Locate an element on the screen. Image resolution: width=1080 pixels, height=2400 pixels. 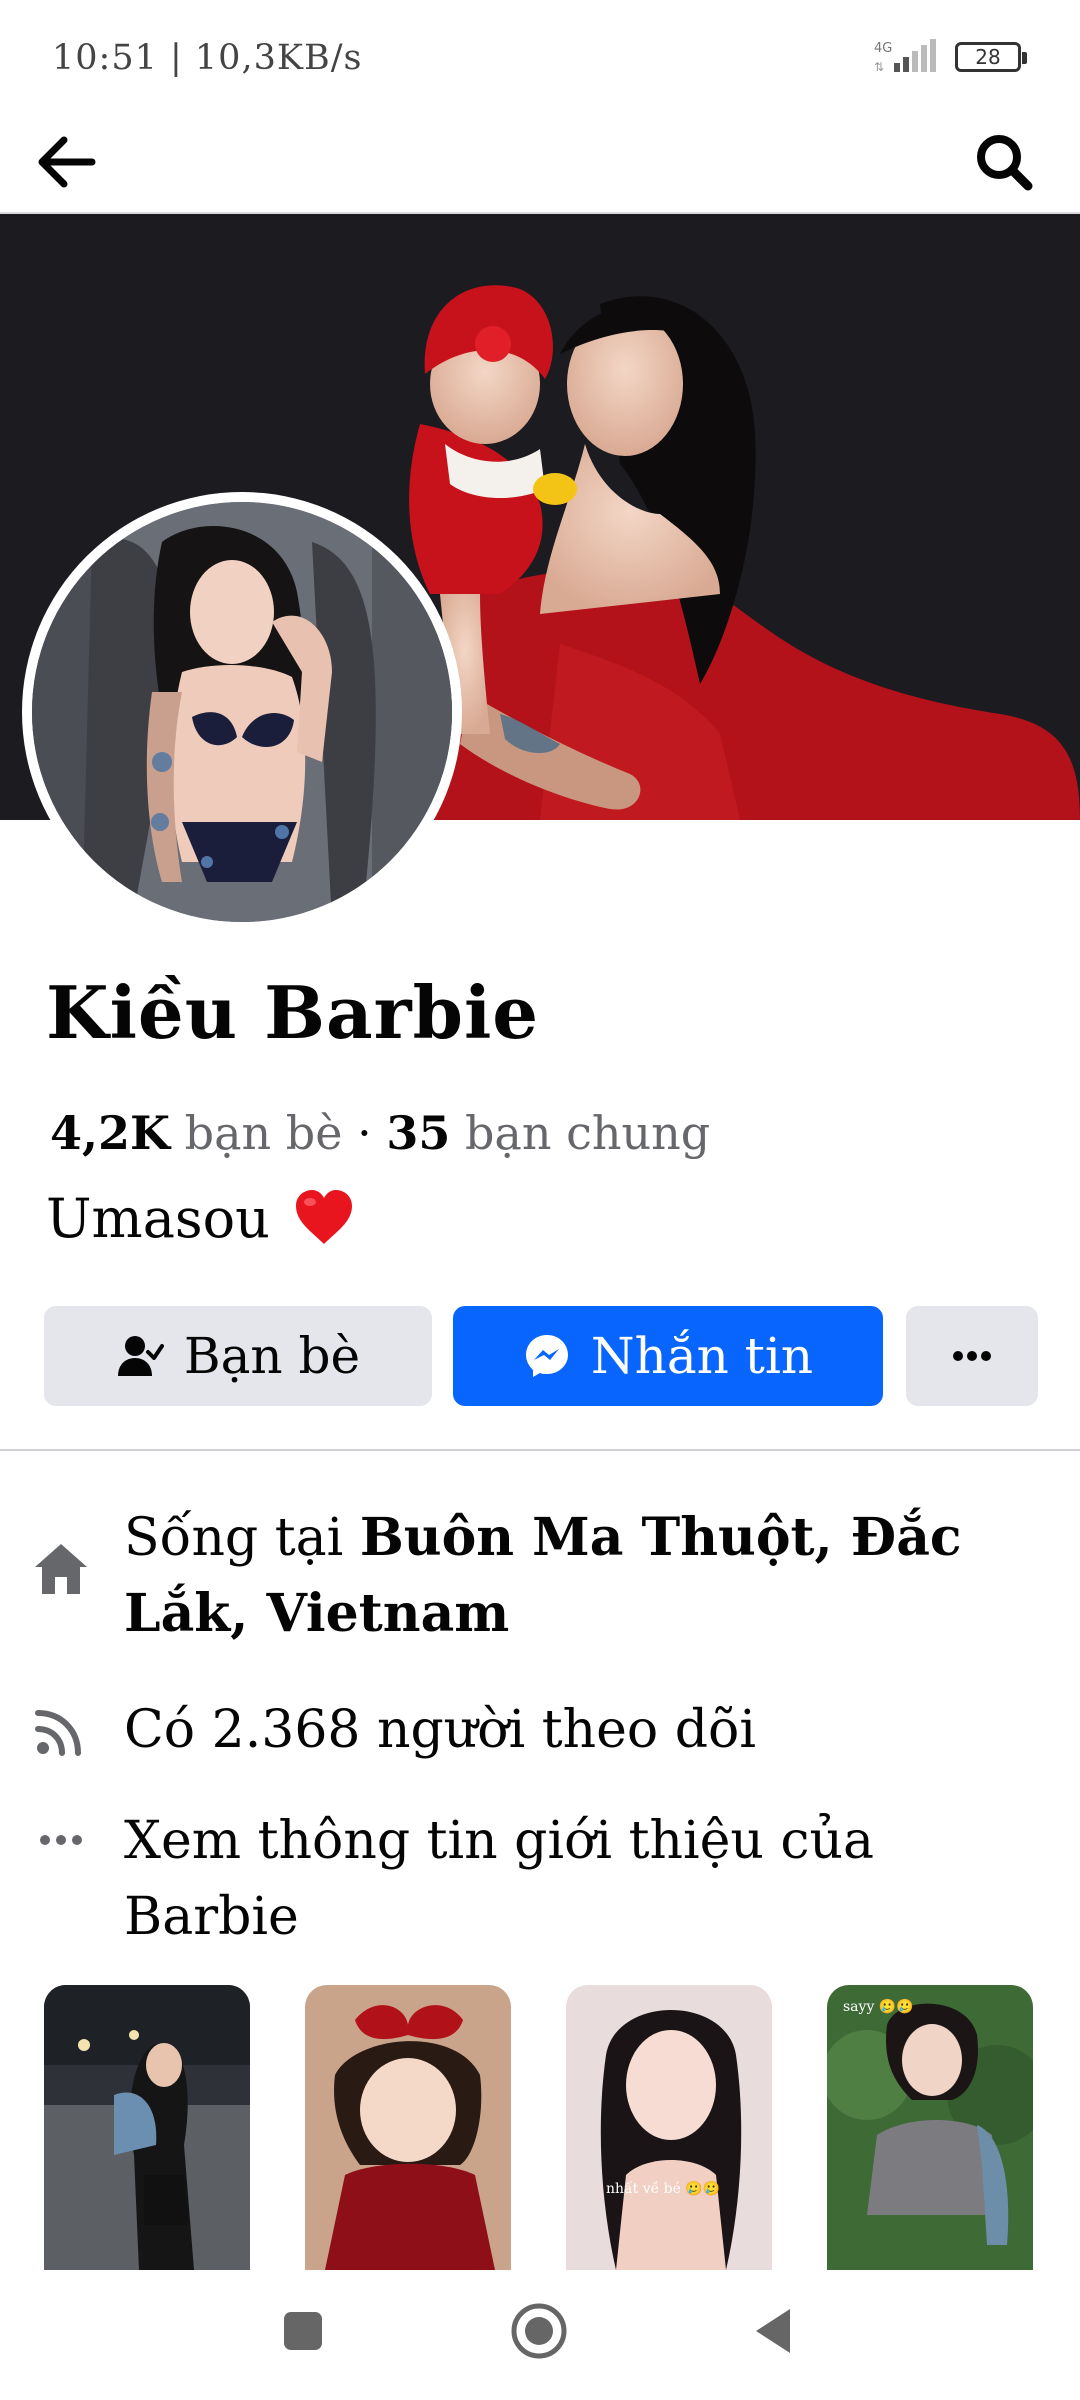
friends-label: bạn bè is located at coordinates (263, 1133).